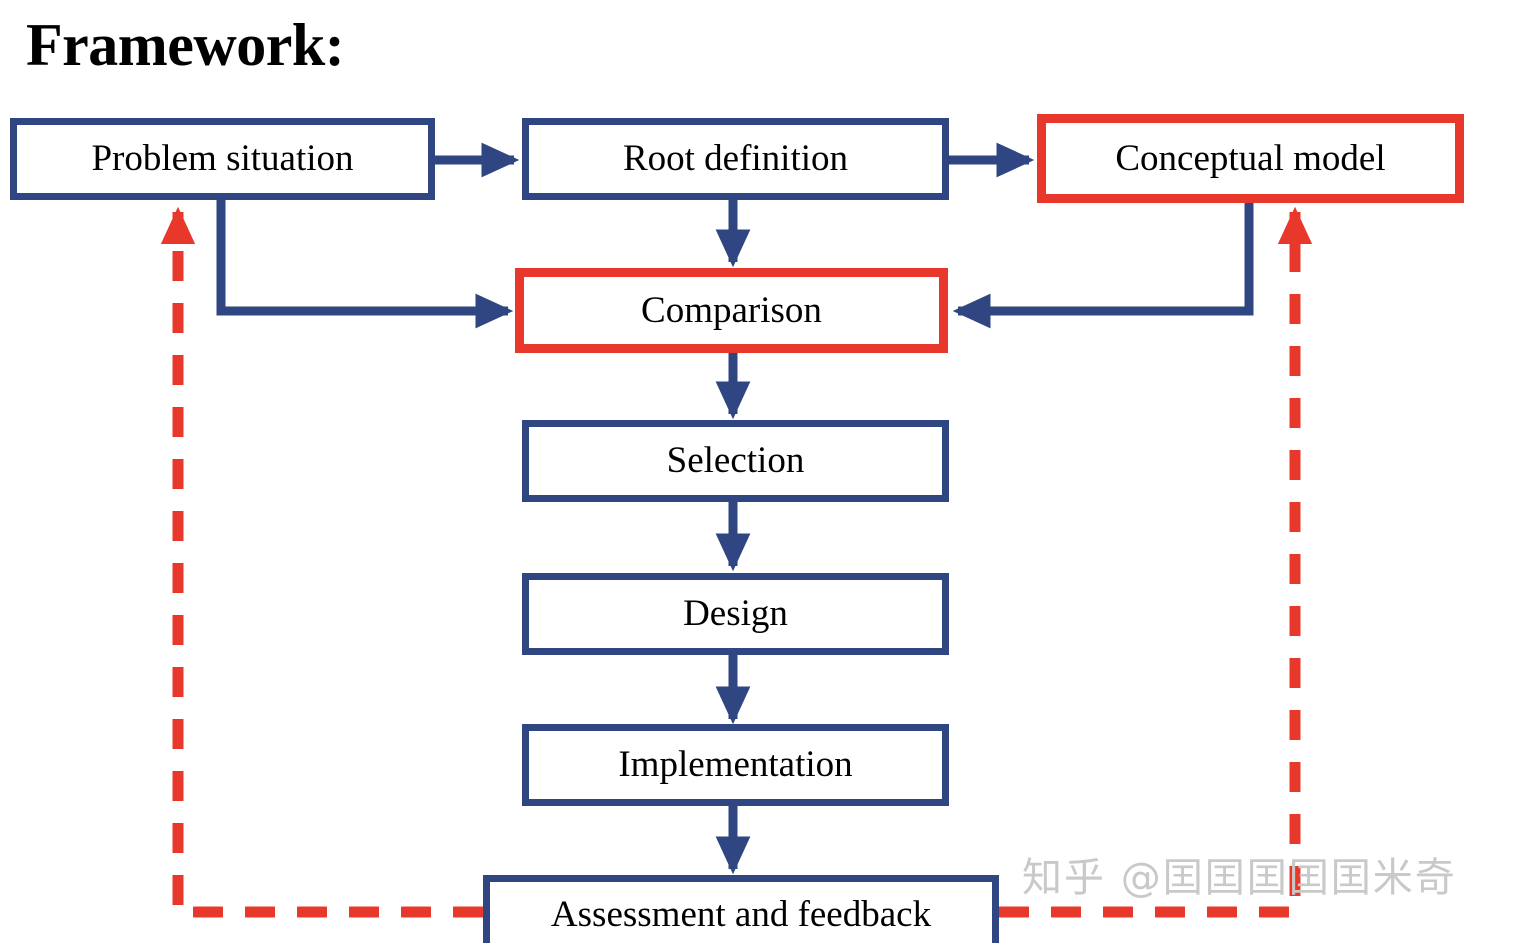  I want to click on node-comparison: Comparison, so click(731, 310).